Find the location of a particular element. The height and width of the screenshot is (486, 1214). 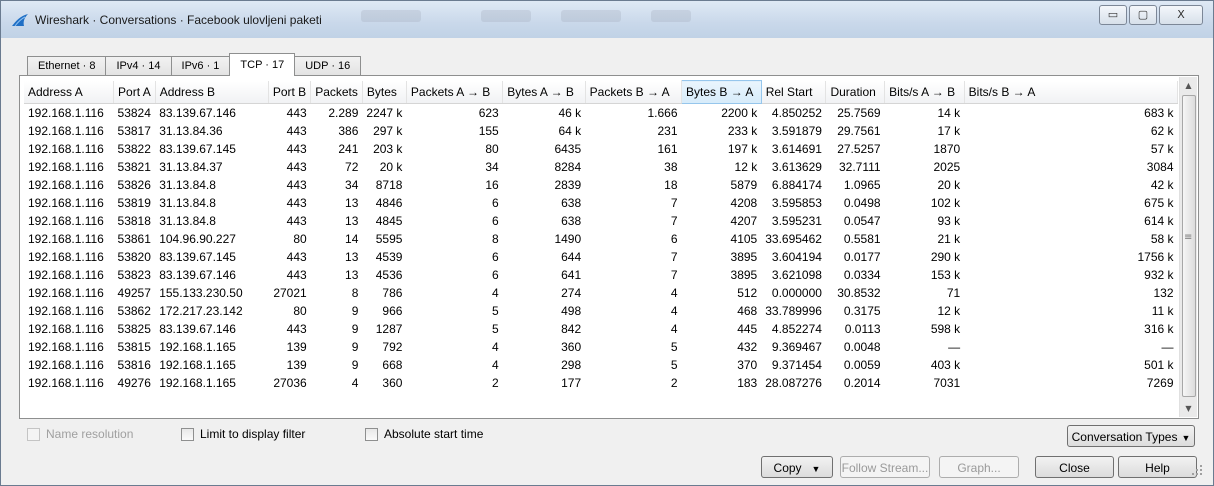

table-cell: 46 k is located at coordinates (570, 113).